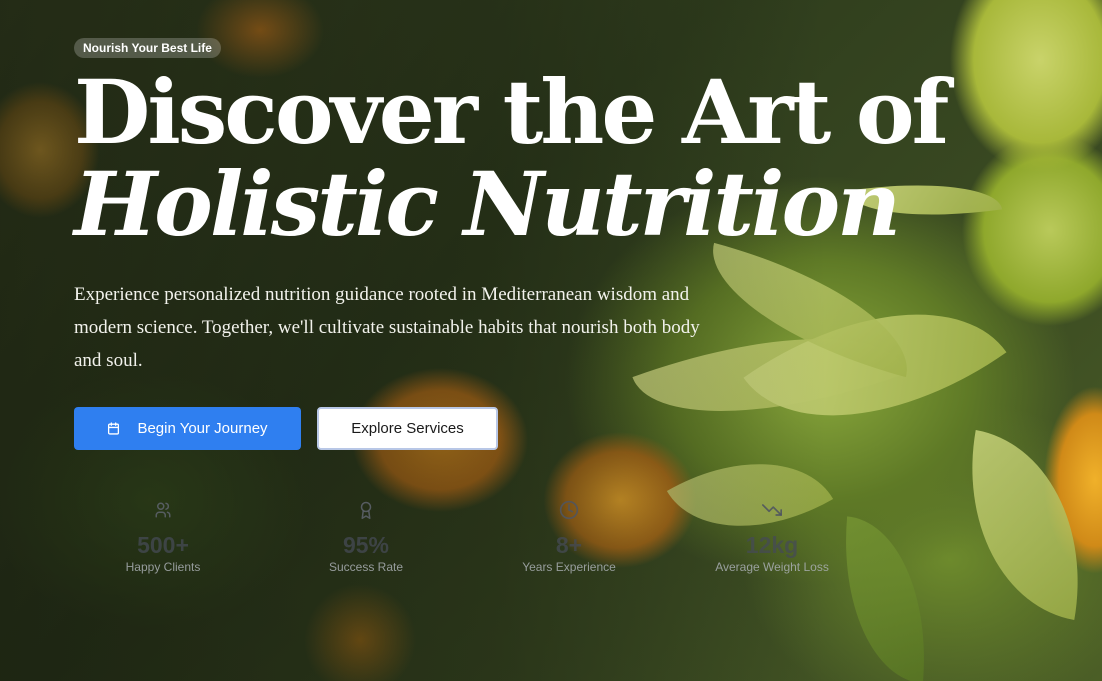  What do you see at coordinates (163, 545) in the screenshot?
I see `stat-value: 500+` at bounding box center [163, 545].